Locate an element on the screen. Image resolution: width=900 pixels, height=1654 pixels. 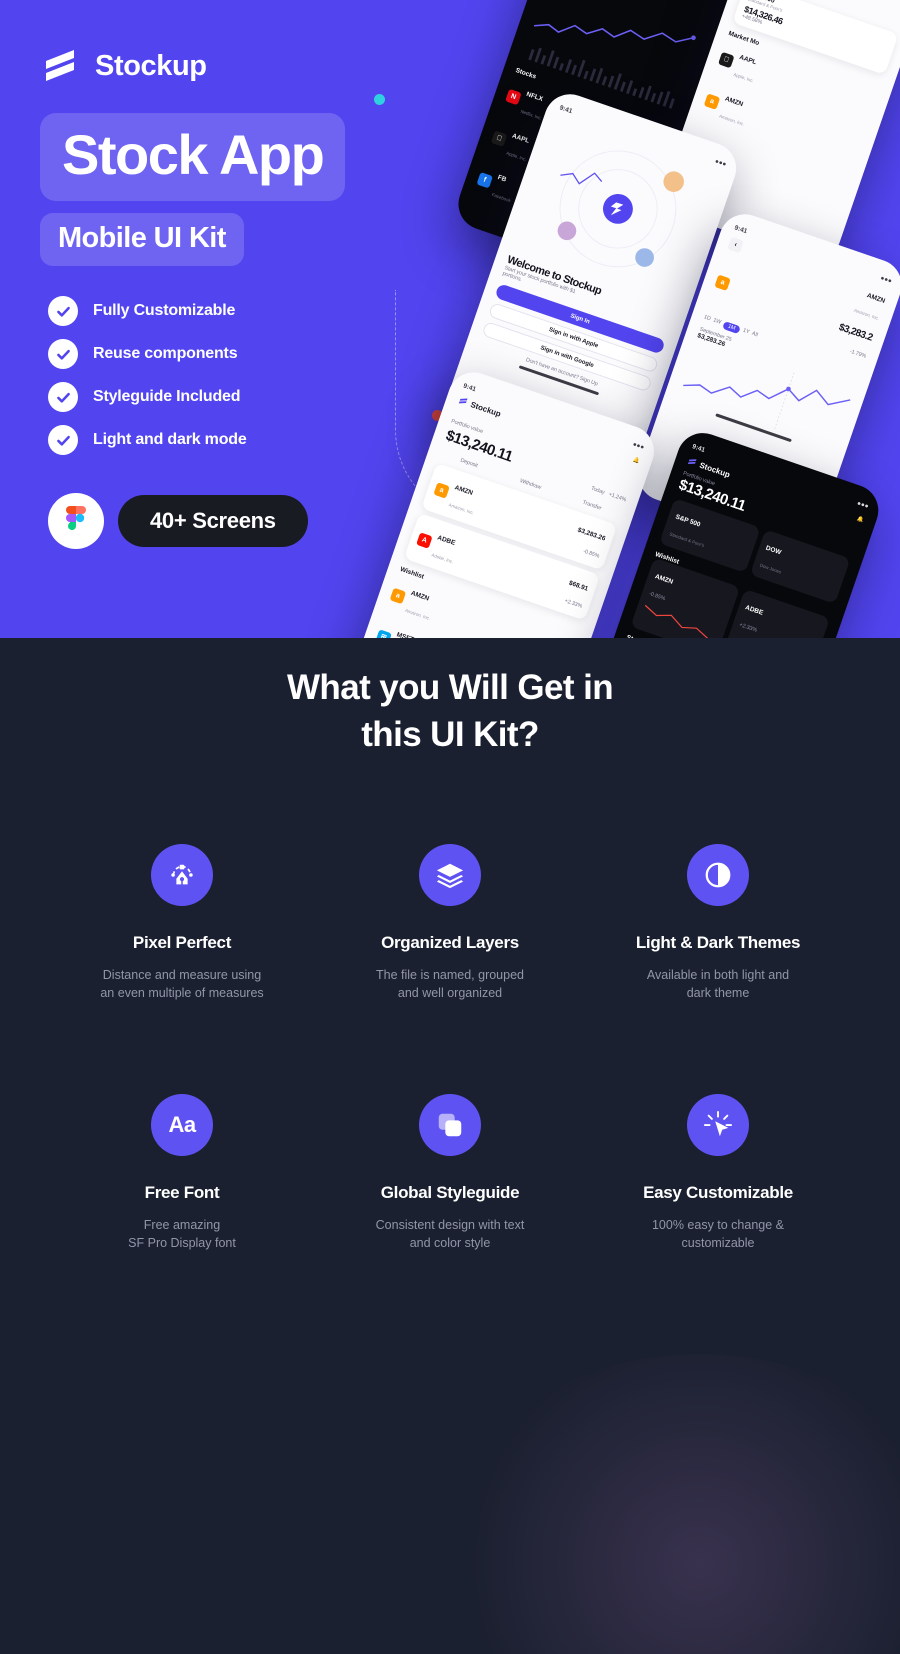
row-ticker: MSFT is located at coordinates (405, 634).